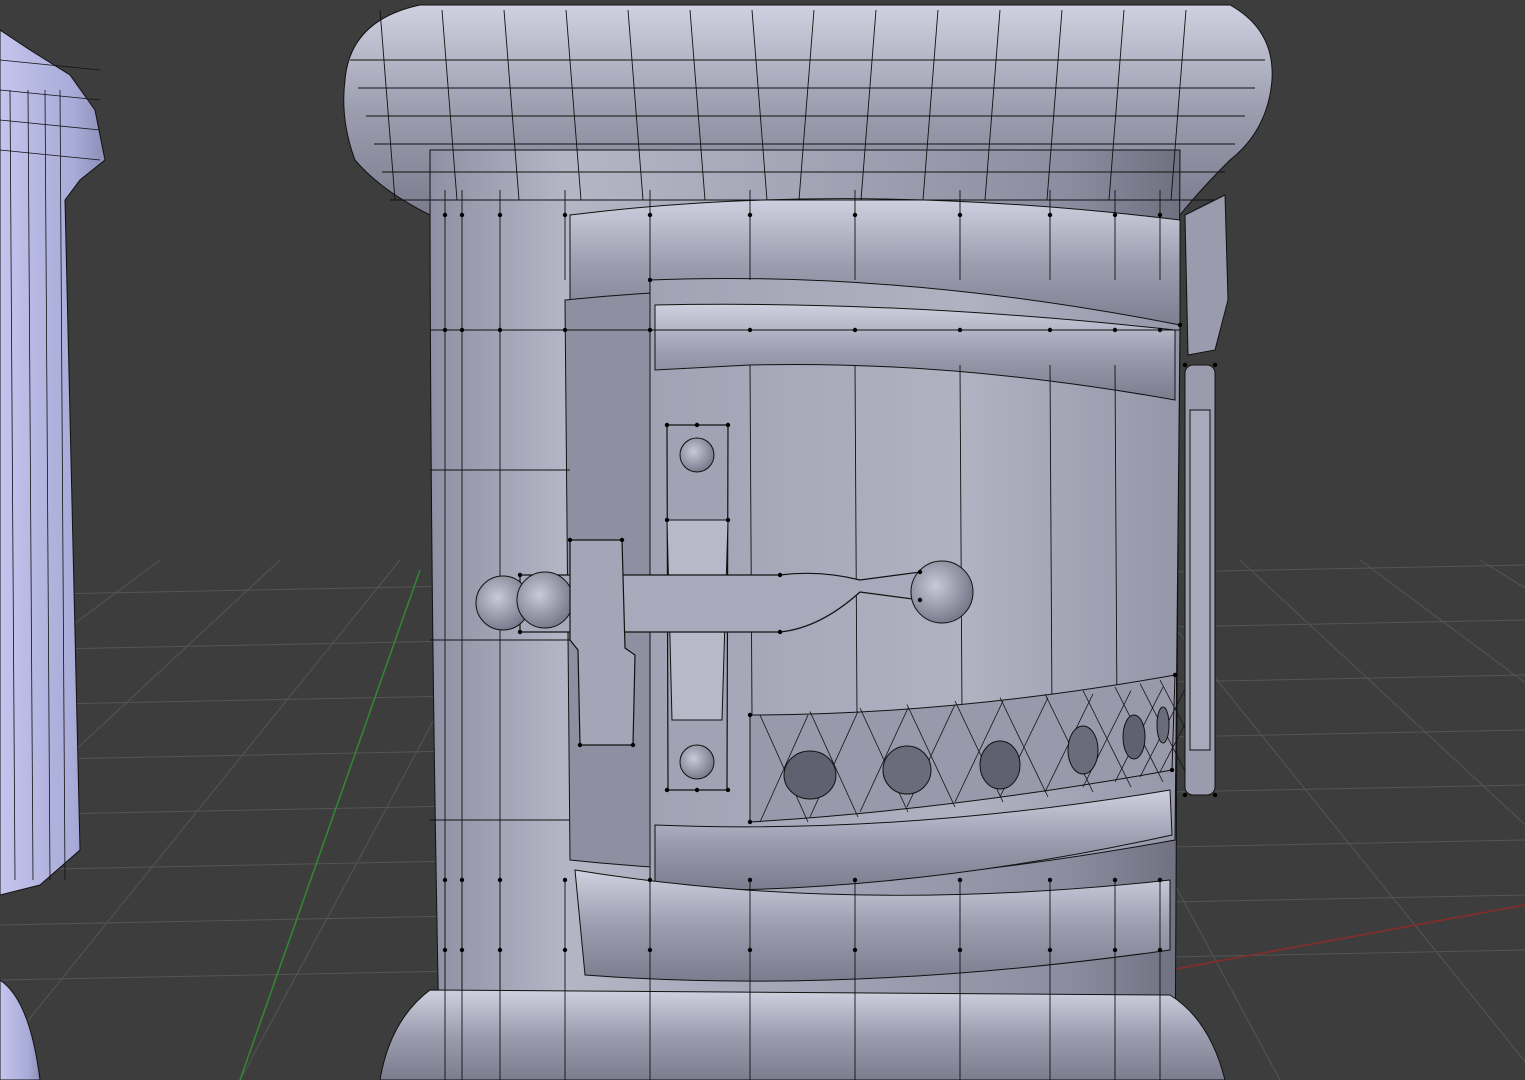 Image resolution: width=1525 pixels, height=1080 pixels. I want to click on barrel-right-rim, so click(1206, 275).